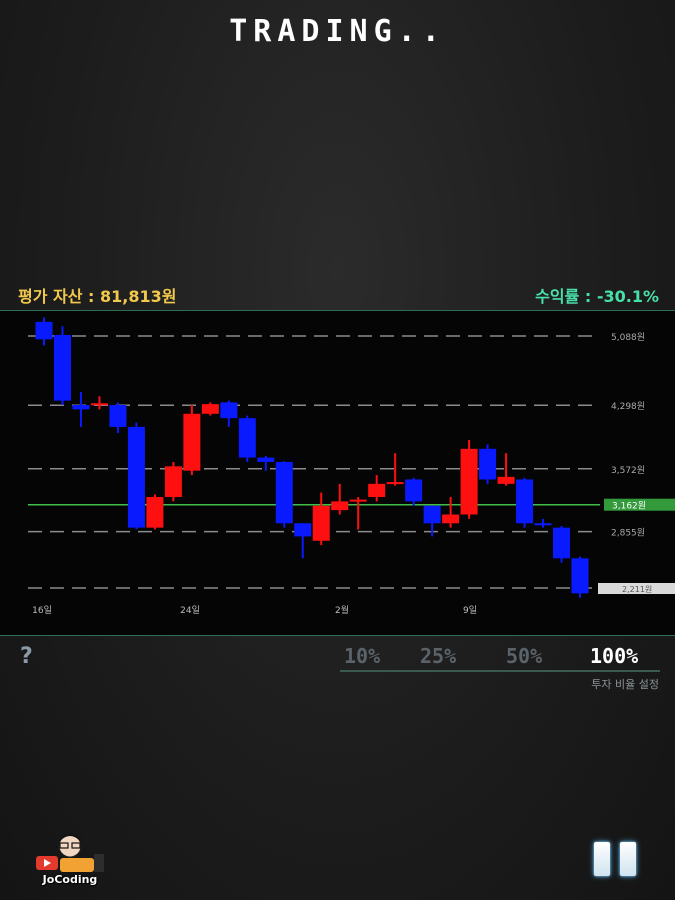  Describe the element at coordinates (470, 610) in the screenshot. I see `x-tick-label: 9일` at that location.